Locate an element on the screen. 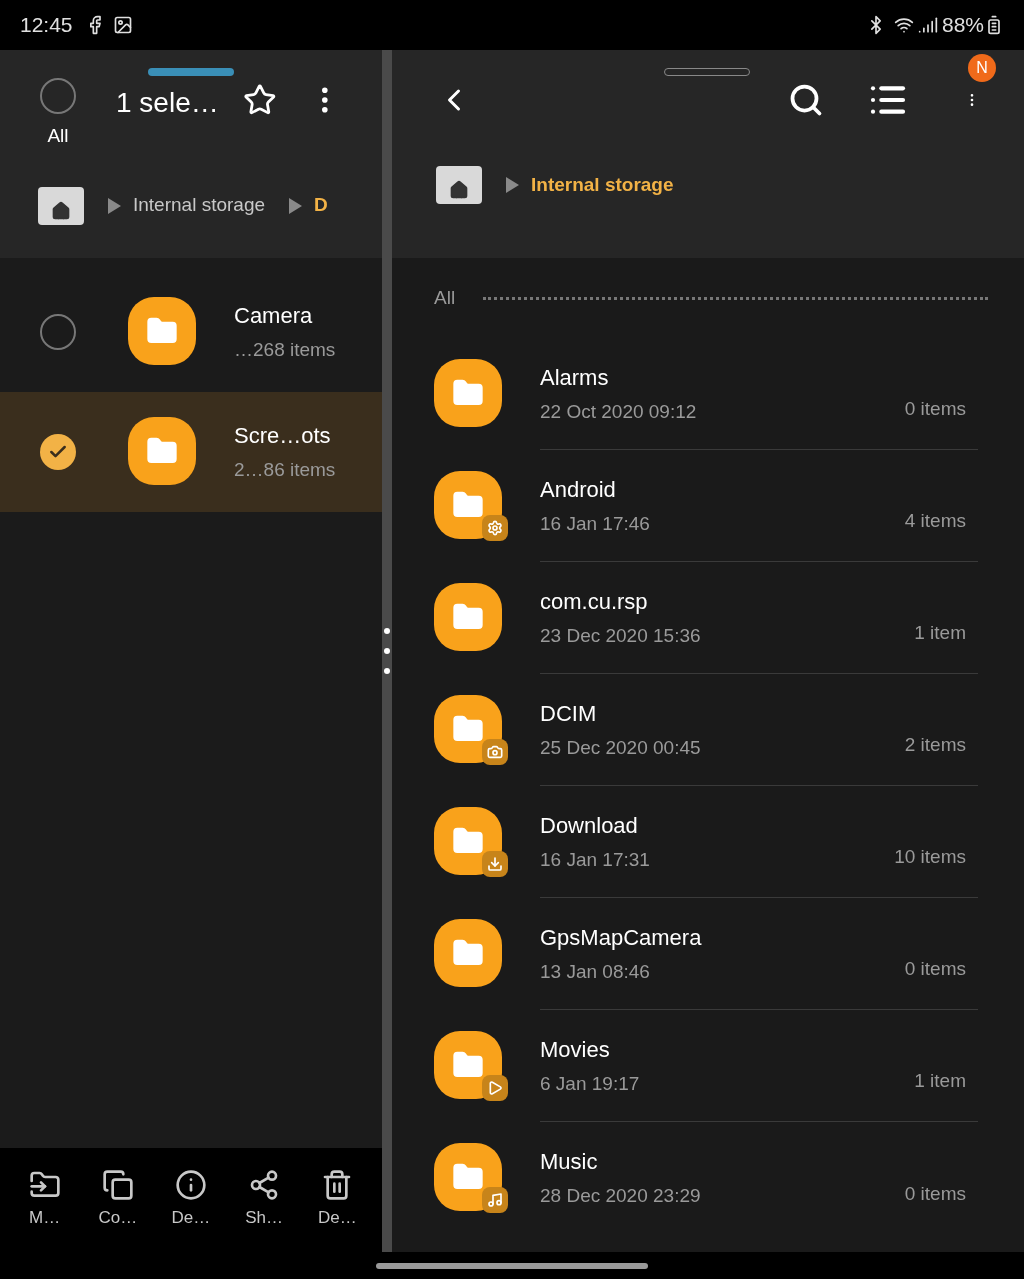 This screenshot has height=1279, width=1024. music-note-icon is located at coordinates (495, 1200).